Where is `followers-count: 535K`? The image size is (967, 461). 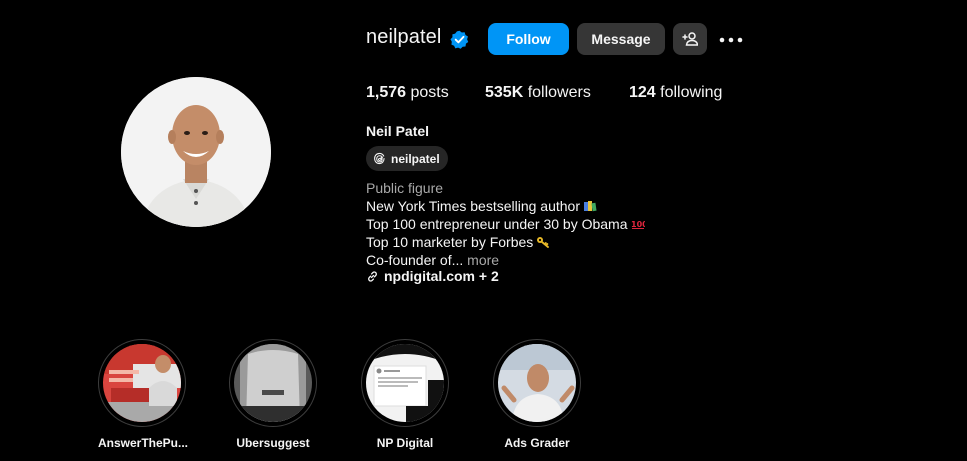 followers-count: 535K is located at coordinates (504, 92).